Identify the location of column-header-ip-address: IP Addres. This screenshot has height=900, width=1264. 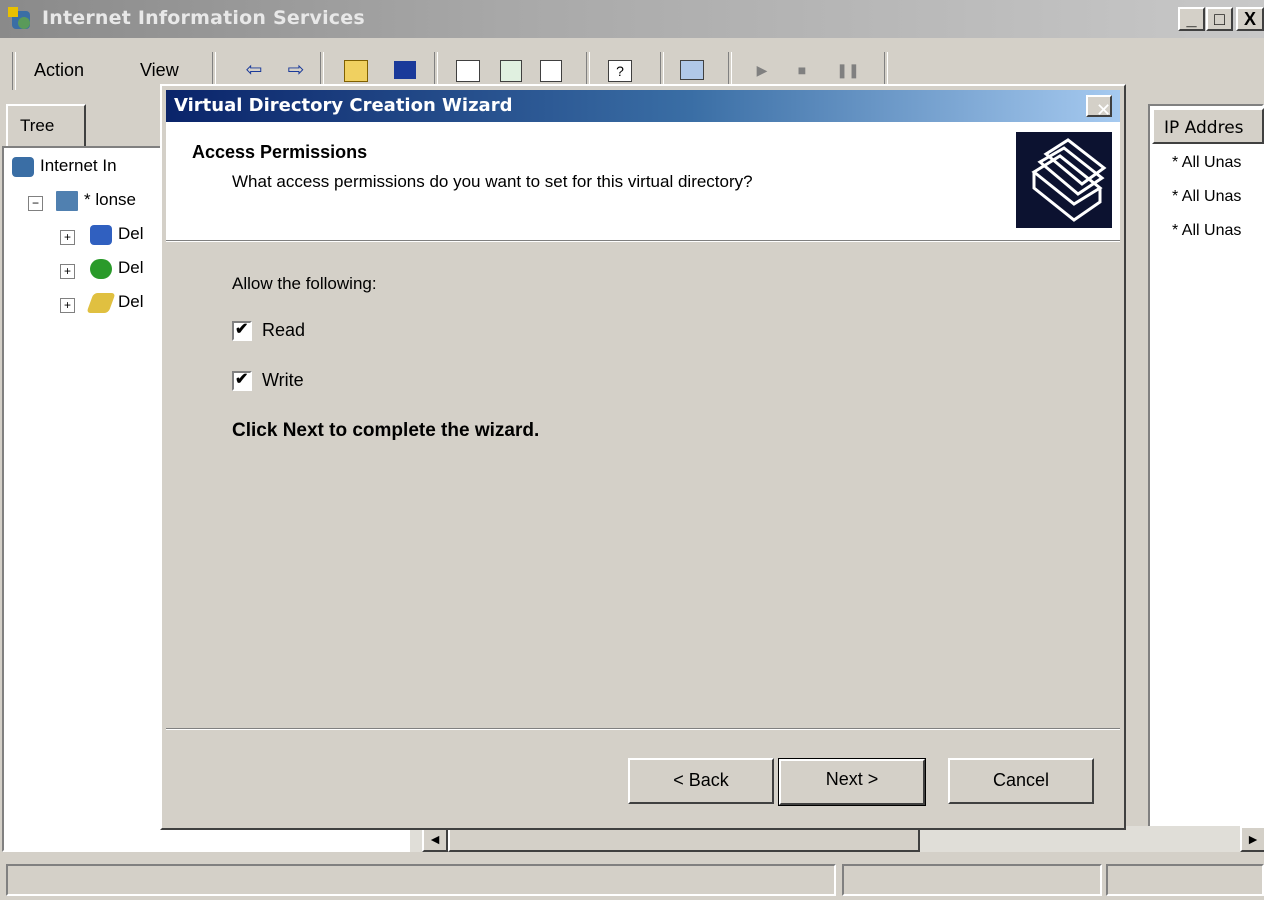
(1208, 126).